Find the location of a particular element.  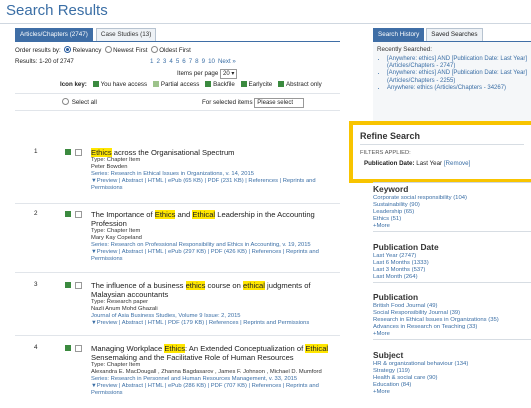

tab-search-history: Search History is located at coordinates (399, 35).